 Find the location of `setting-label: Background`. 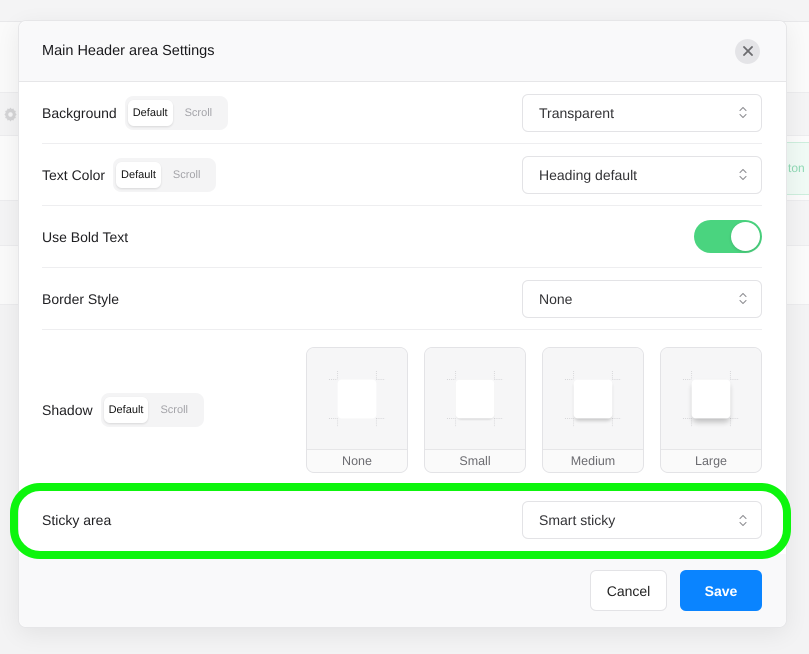

setting-label: Background is located at coordinates (79, 112).